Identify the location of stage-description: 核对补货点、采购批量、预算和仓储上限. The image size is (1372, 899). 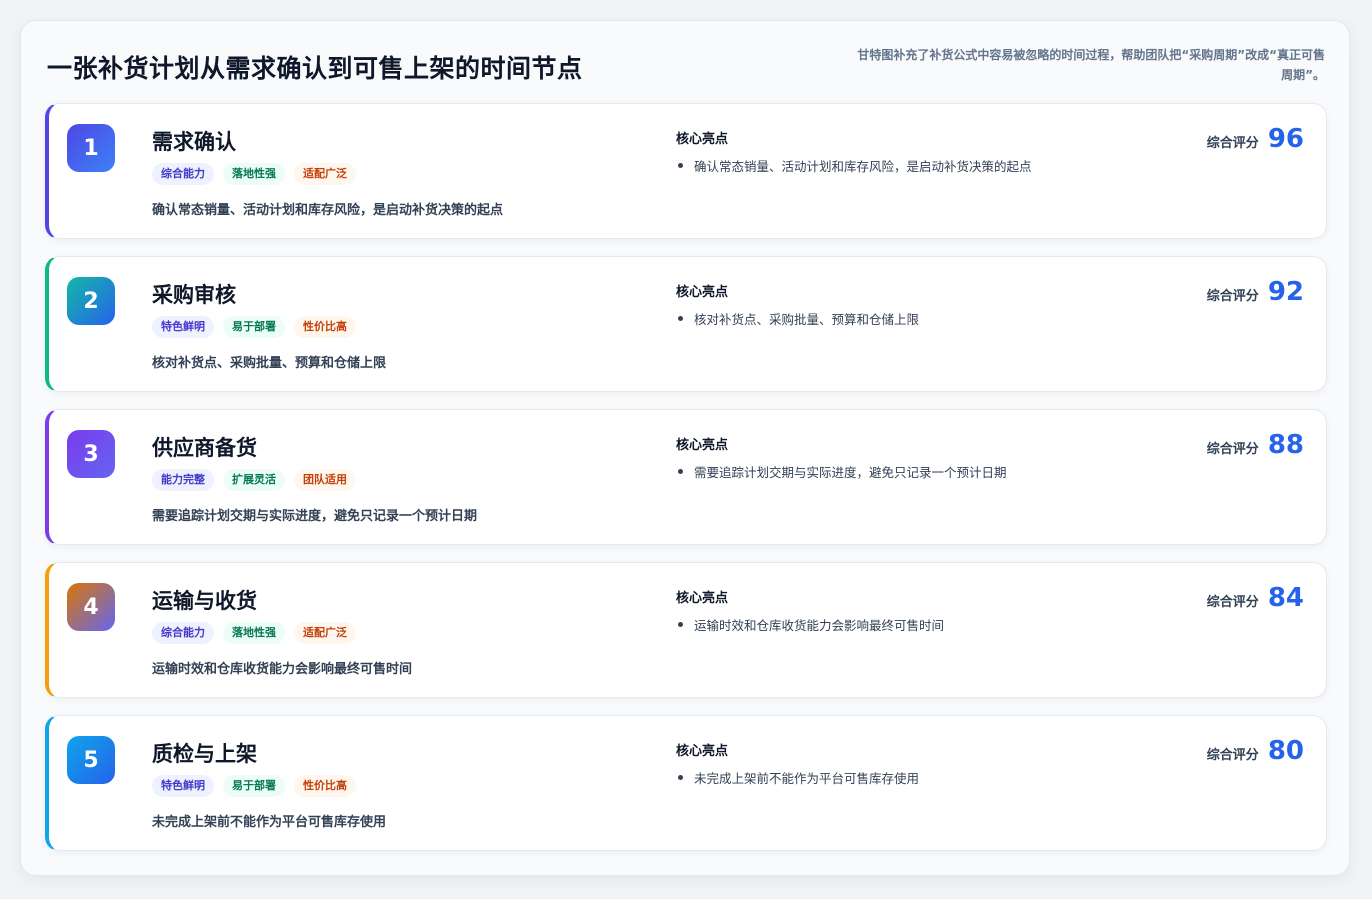
(269, 363).